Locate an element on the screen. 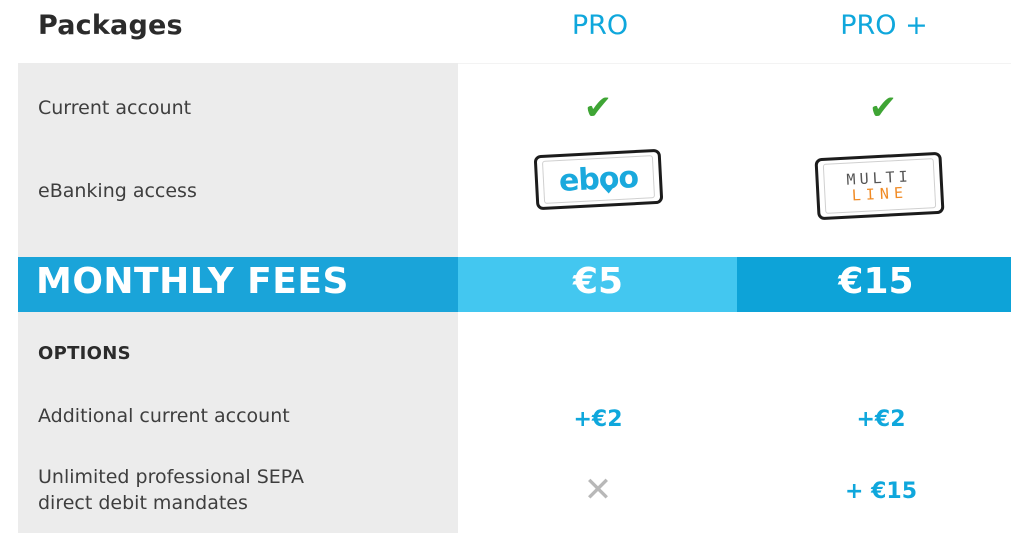 This screenshot has width=1011, height=533. monthly-fee-pro-plus: €15 is located at coordinates (876, 281).